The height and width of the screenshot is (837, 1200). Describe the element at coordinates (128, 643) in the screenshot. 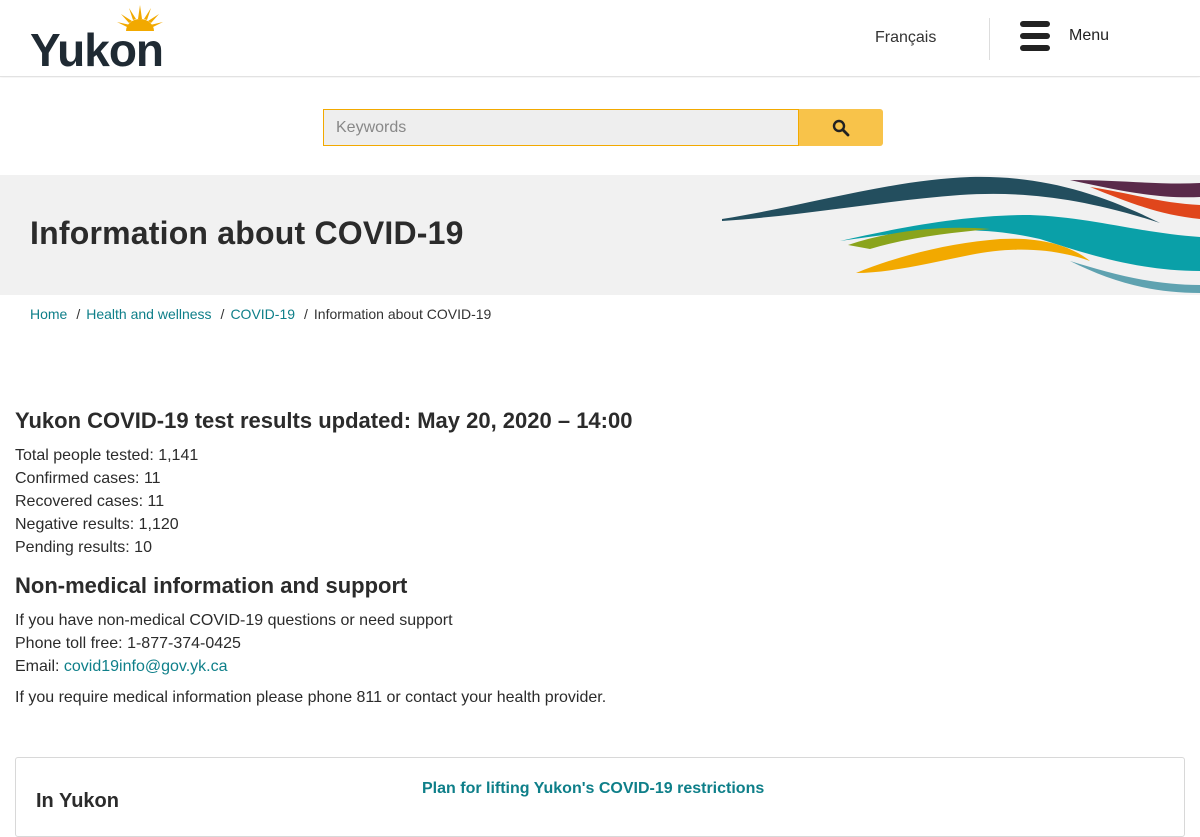

I see `support-phone: Phone toll free: 1-877-374-0425` at that location.